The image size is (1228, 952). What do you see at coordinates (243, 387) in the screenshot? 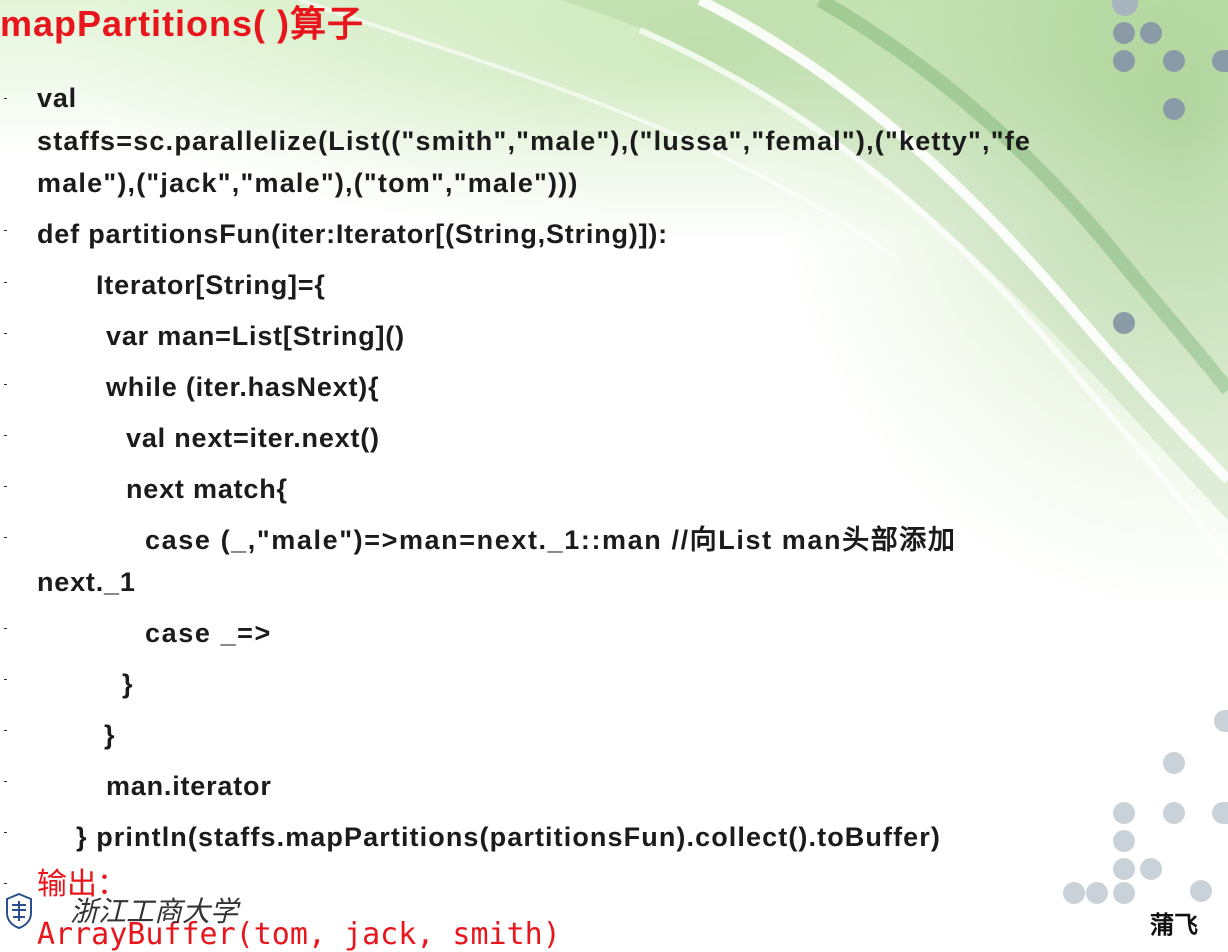
I see `code-line: while (iter.hasNext){` at bounding box center [243, 387].